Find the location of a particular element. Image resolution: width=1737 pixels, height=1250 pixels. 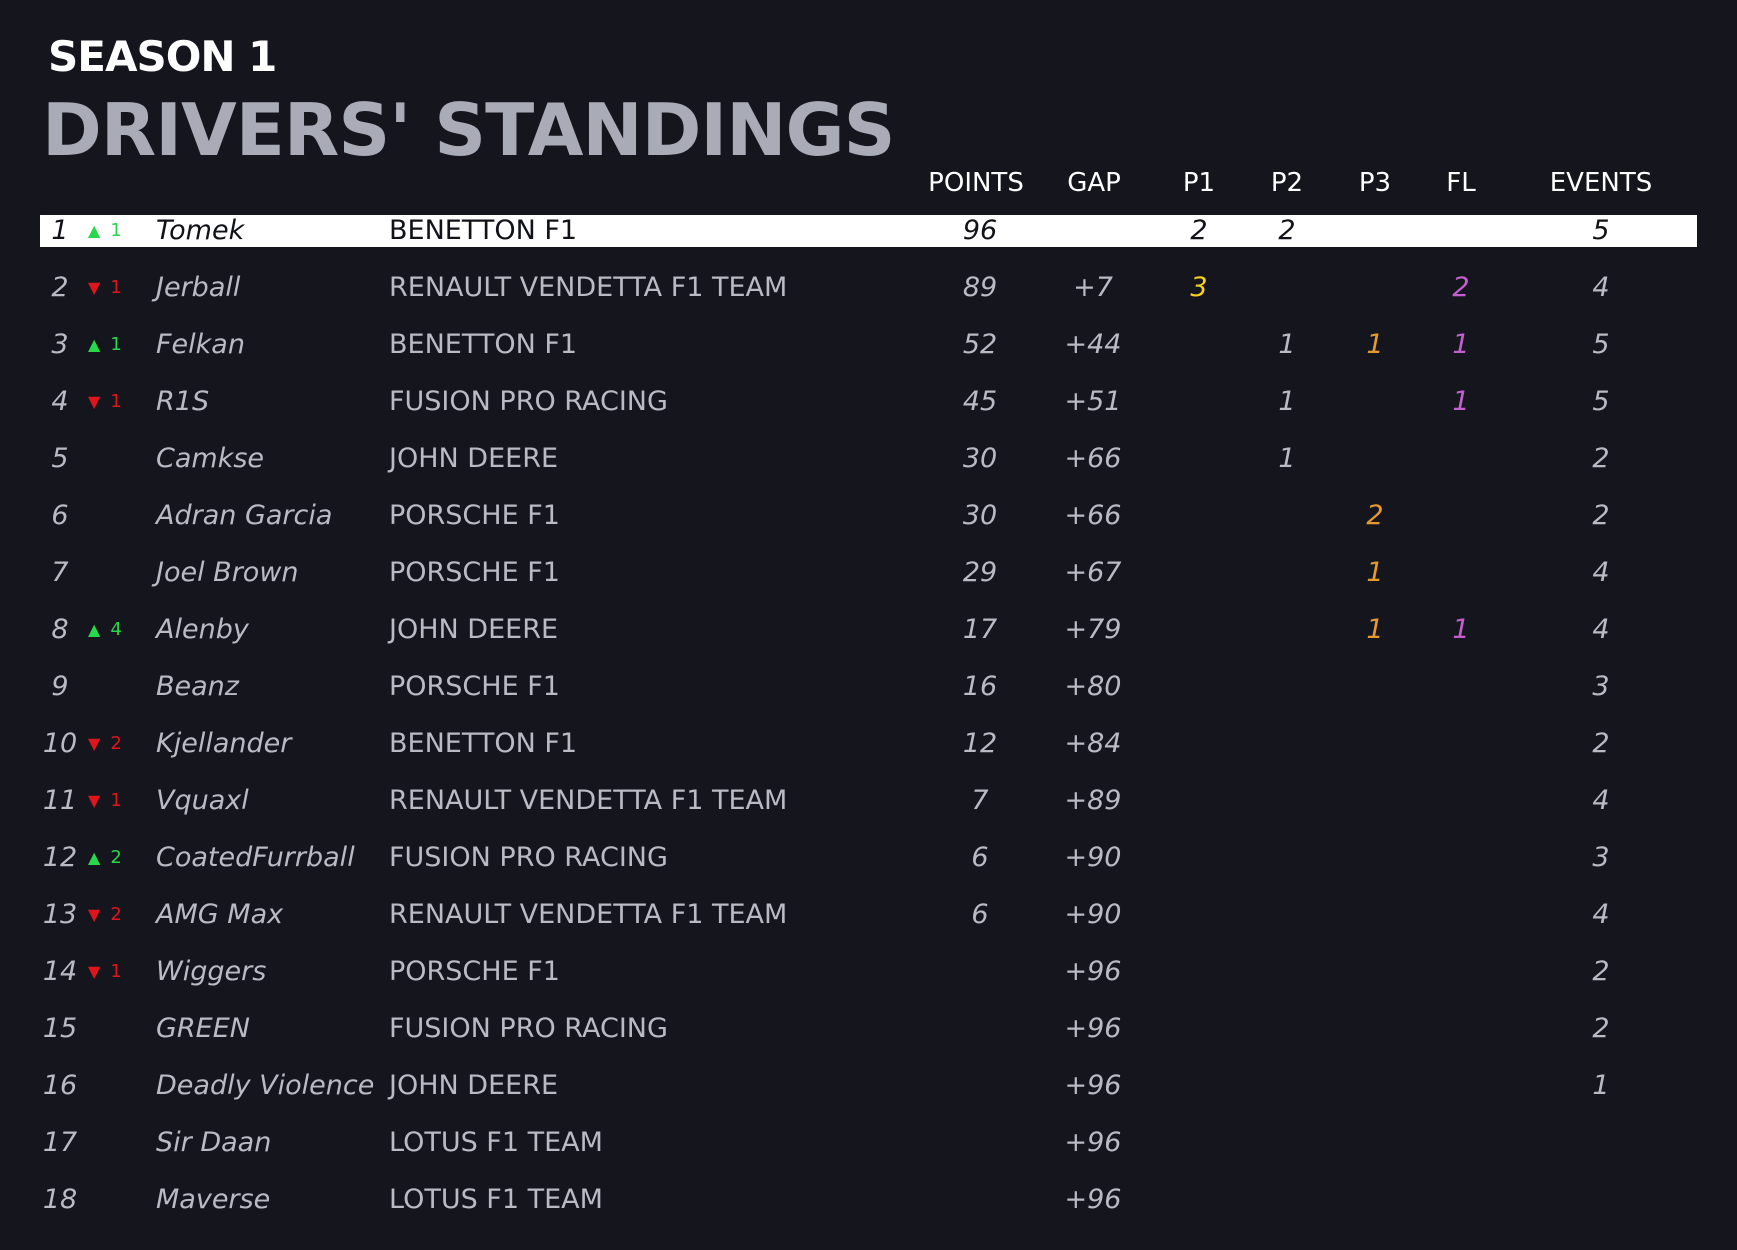

points-value: 29 is located at coordinates (980, 572).